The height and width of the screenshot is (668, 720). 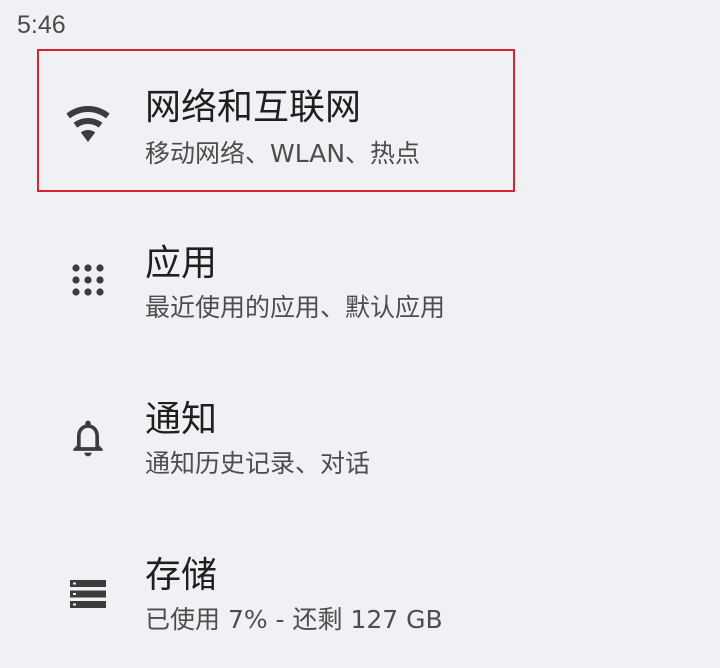 What do you see at coordinates (258, 463) in the screenshot?
I see `notifications-subtitle: 通知历史记录、对话` at bounding box center [258, 463].